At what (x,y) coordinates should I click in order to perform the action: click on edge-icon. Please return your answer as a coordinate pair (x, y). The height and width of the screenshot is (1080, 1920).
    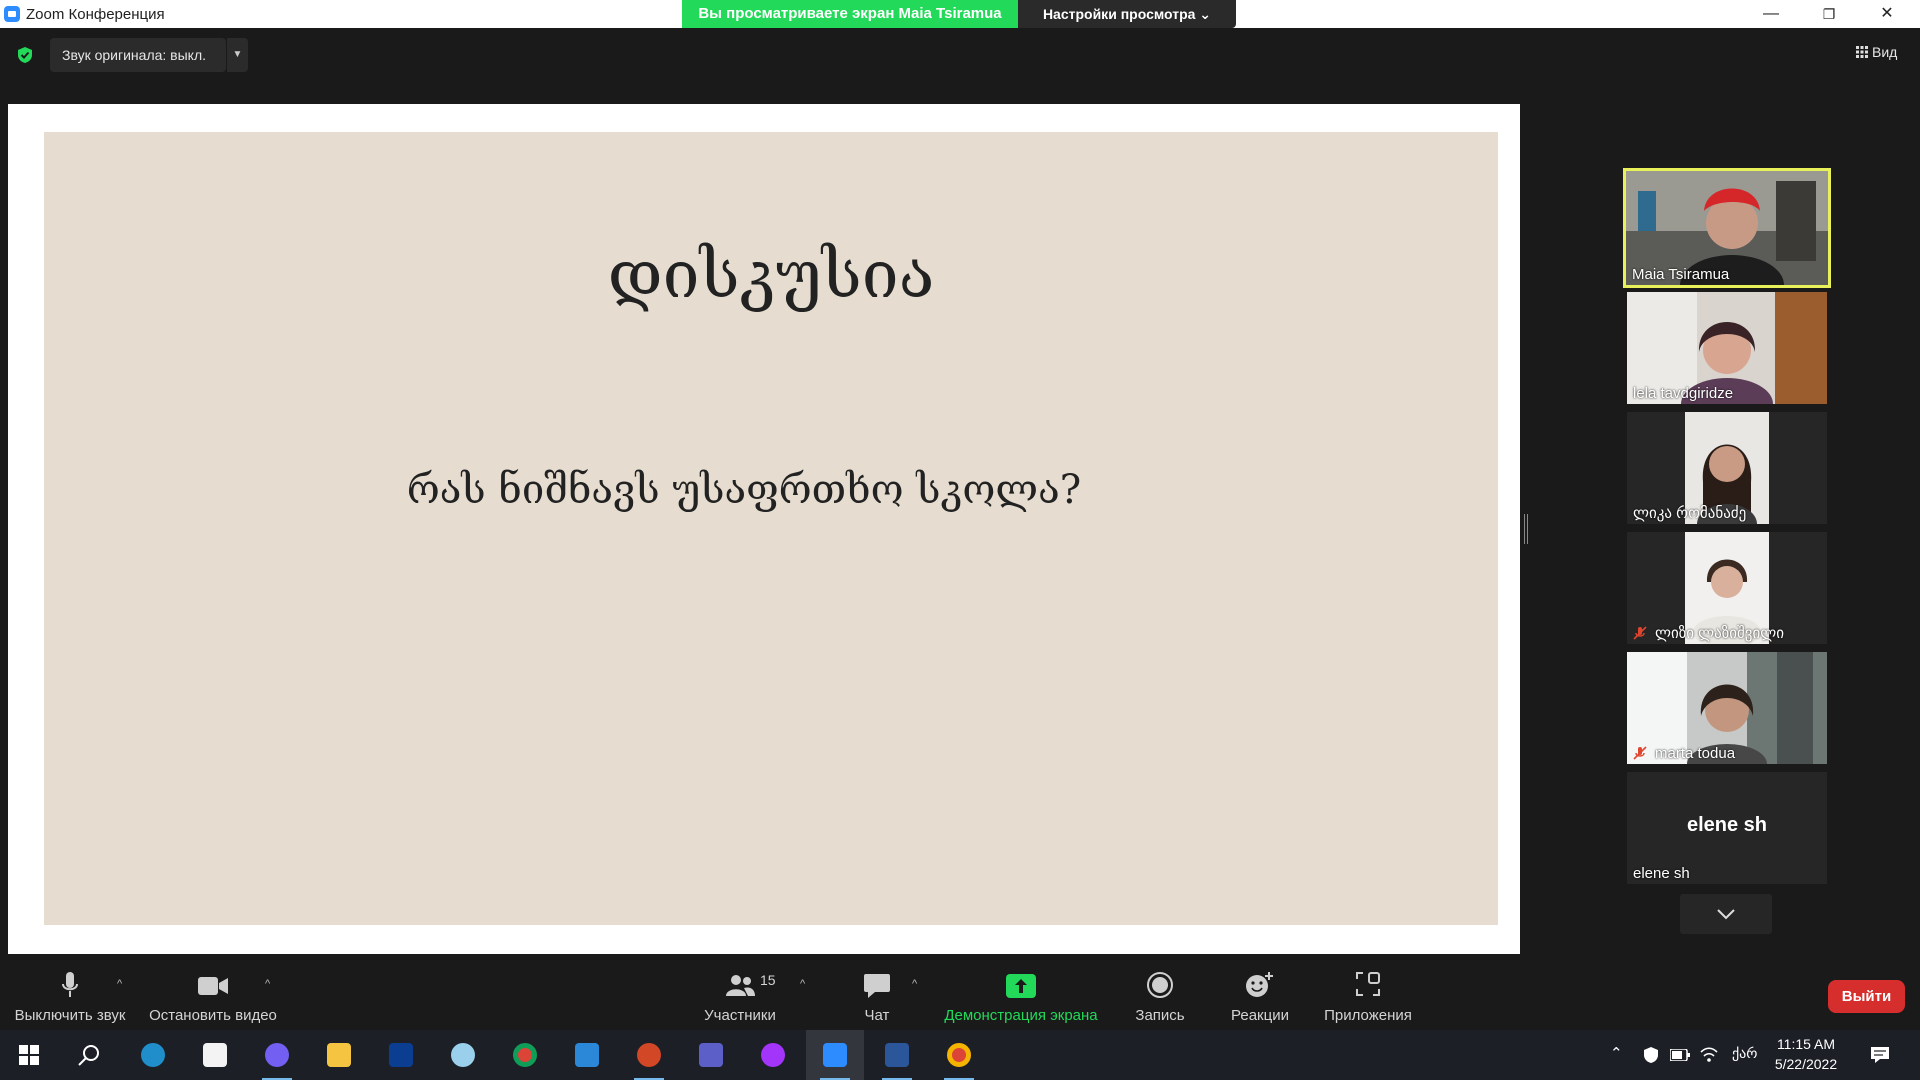
    Looking at the image, I should click on (153, 1055).